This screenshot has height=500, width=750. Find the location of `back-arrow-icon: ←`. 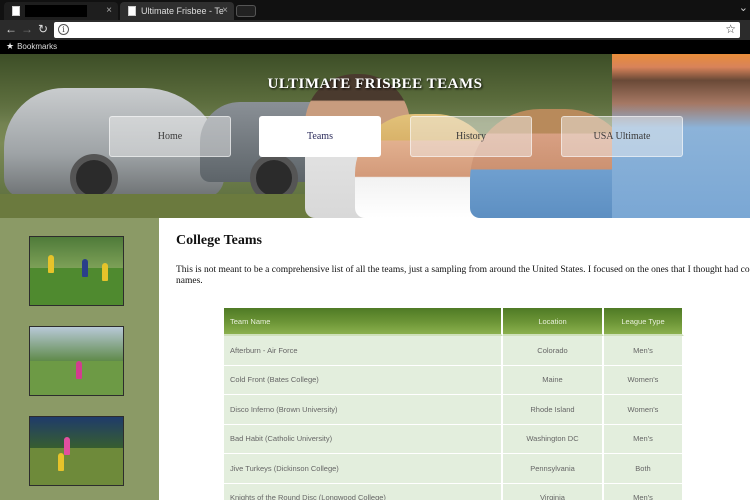

back-arrow-icon: ← is located at coordinates (11, 29).